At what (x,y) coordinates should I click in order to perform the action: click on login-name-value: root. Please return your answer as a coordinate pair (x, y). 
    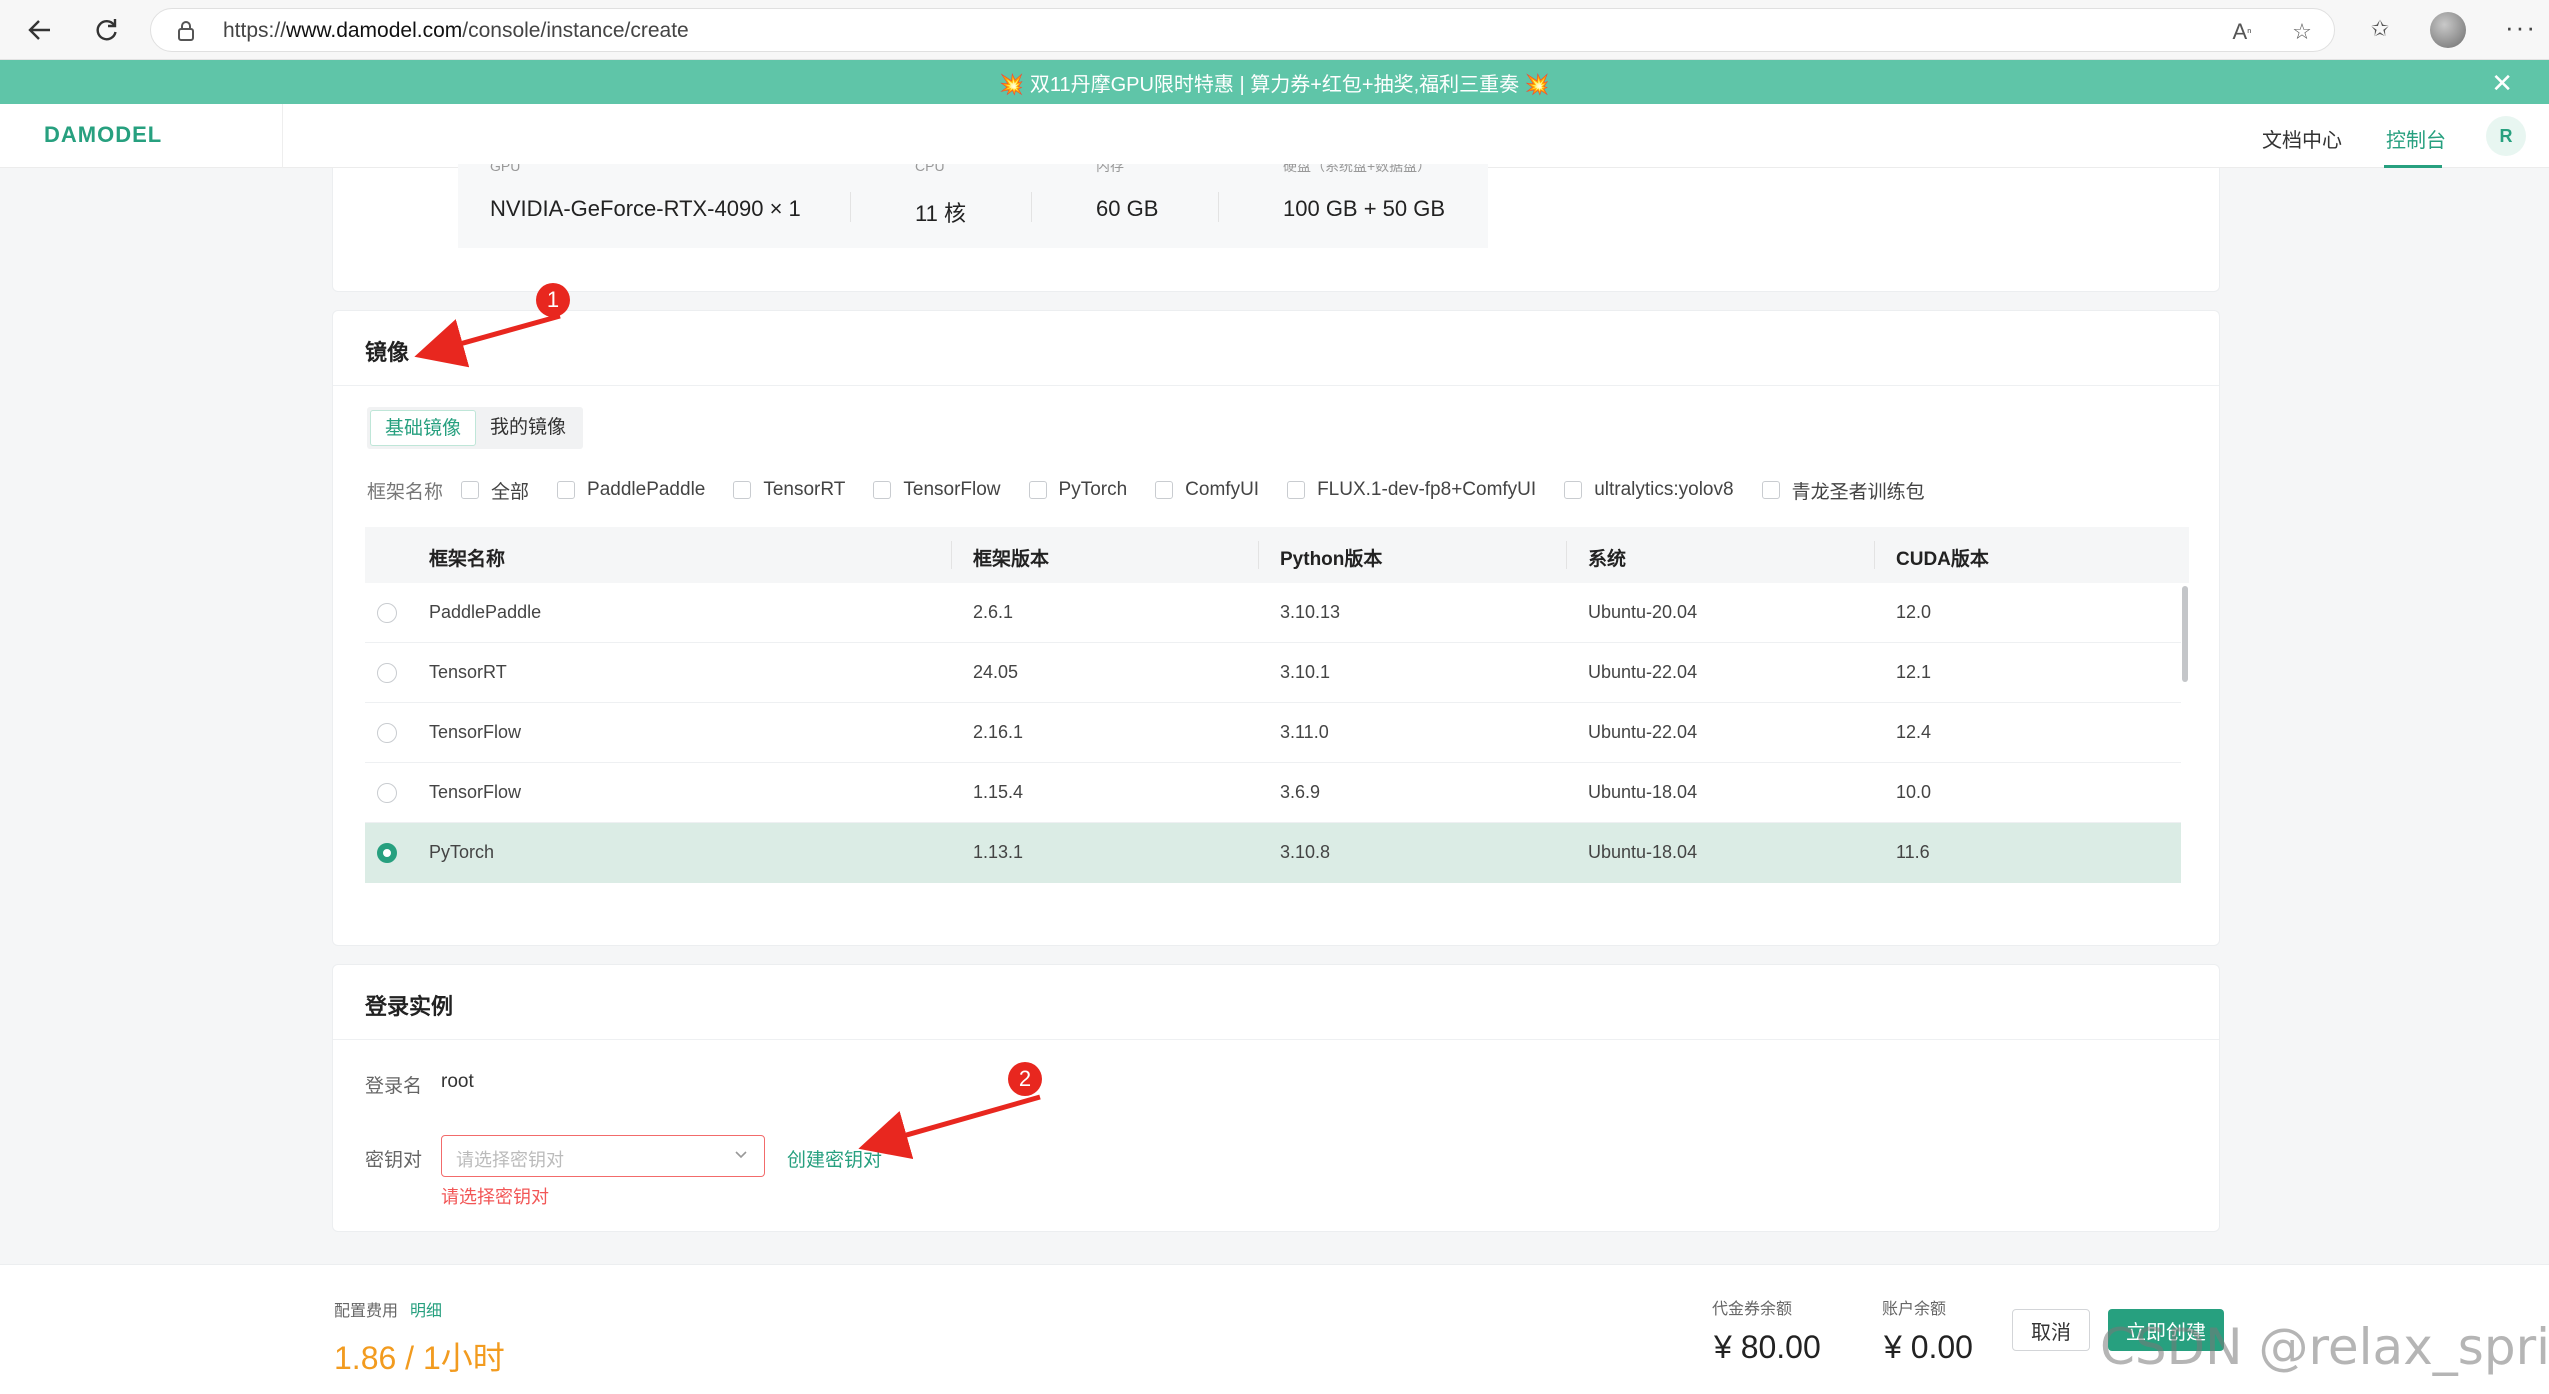
    Looking at the image, I should click on (457, 1081).